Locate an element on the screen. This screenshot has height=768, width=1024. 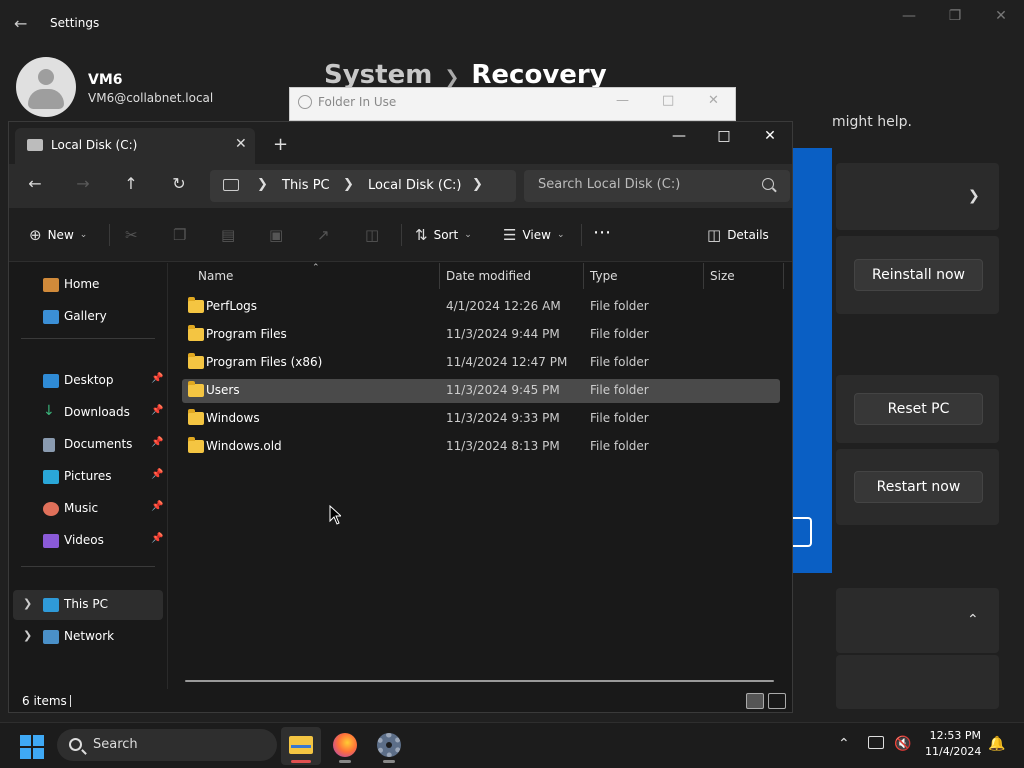
sidebar-item-this-pc: ❯ This PC is located at coordinates (88, 605).